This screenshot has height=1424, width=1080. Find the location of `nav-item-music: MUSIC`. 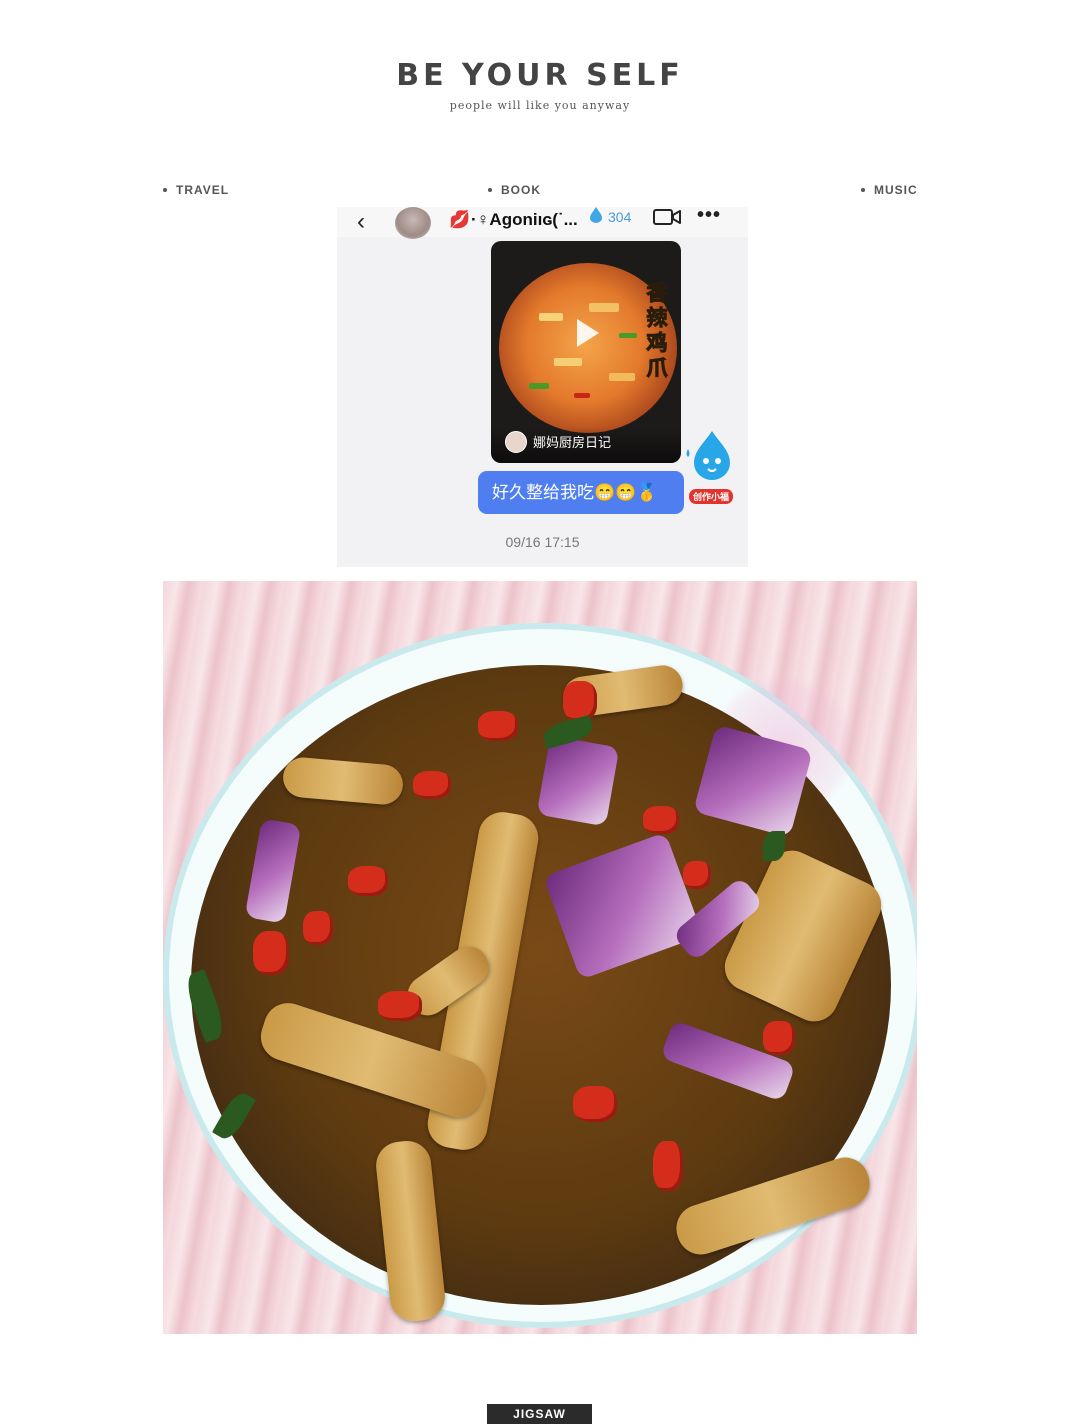

nav-item-music: MUSIC is located at coordinates (889, 190).